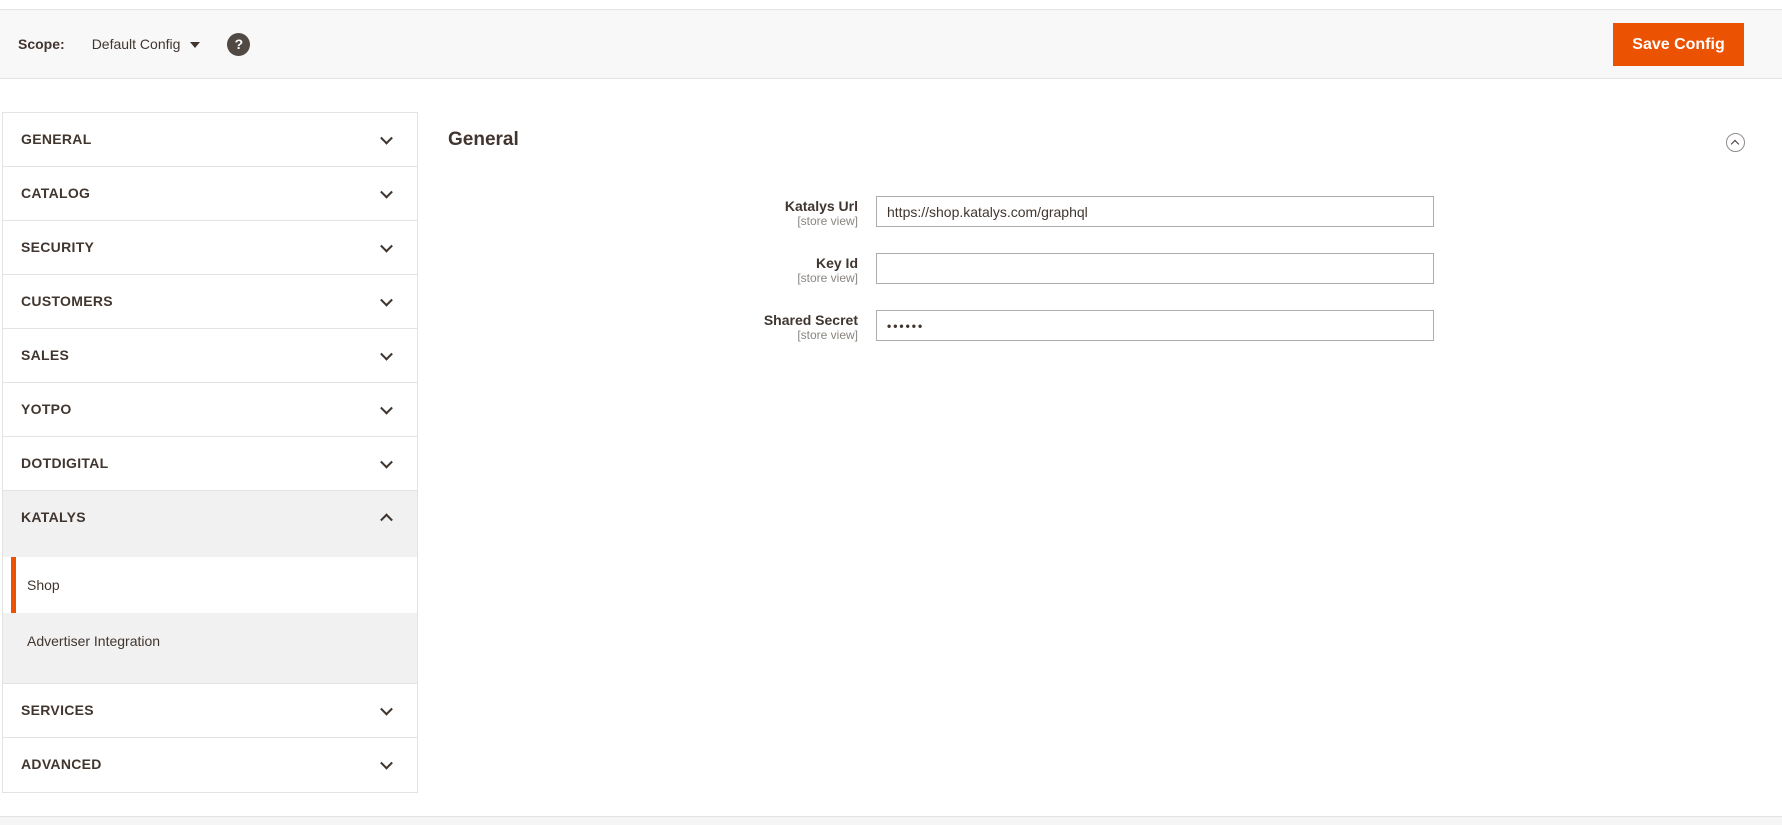 This screenshot has width=1782, height=825. What do you see at coordinates (41, 44) in the screenshot?
I see `scope-label: Scope:` at bounding box center [41, 44].